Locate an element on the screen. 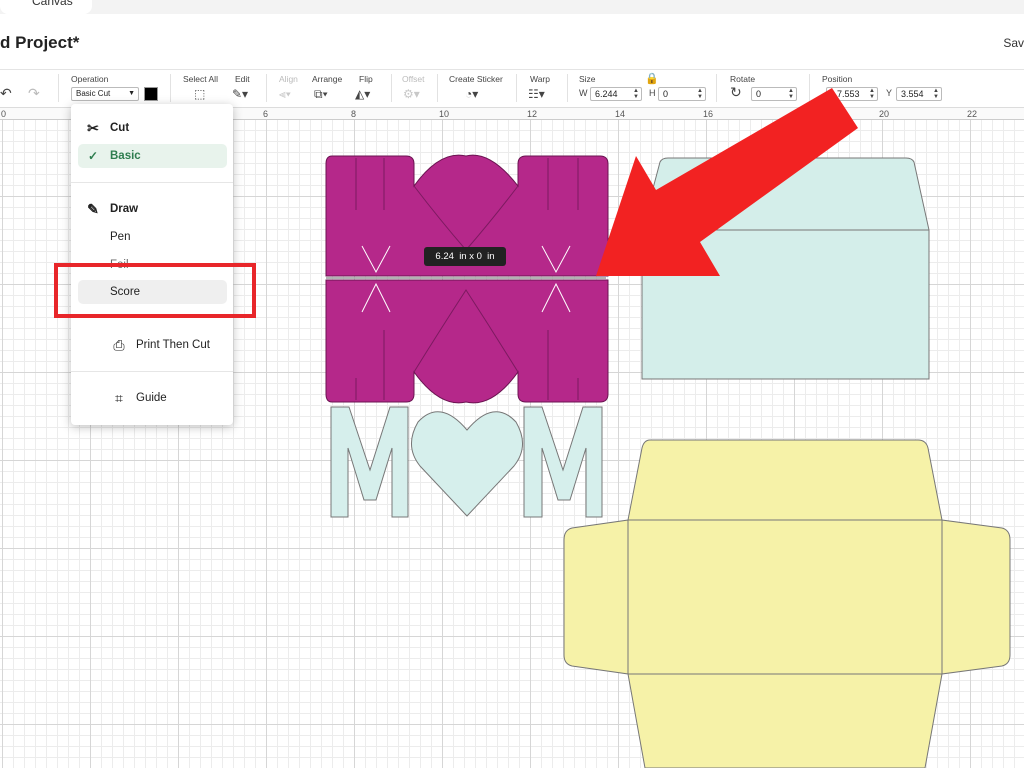 This screenshot has height=768, width=1024. mom-card-shape is located at coordinates (467, 279).